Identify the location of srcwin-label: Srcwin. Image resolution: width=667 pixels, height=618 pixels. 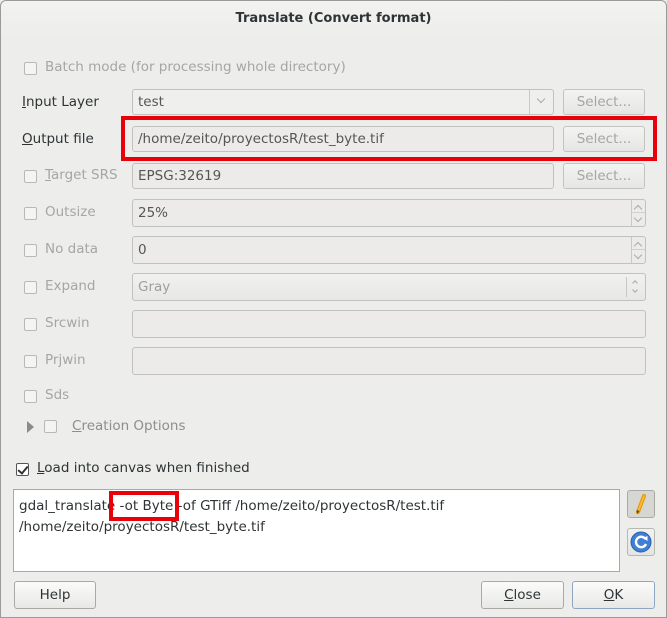
(67, 323).